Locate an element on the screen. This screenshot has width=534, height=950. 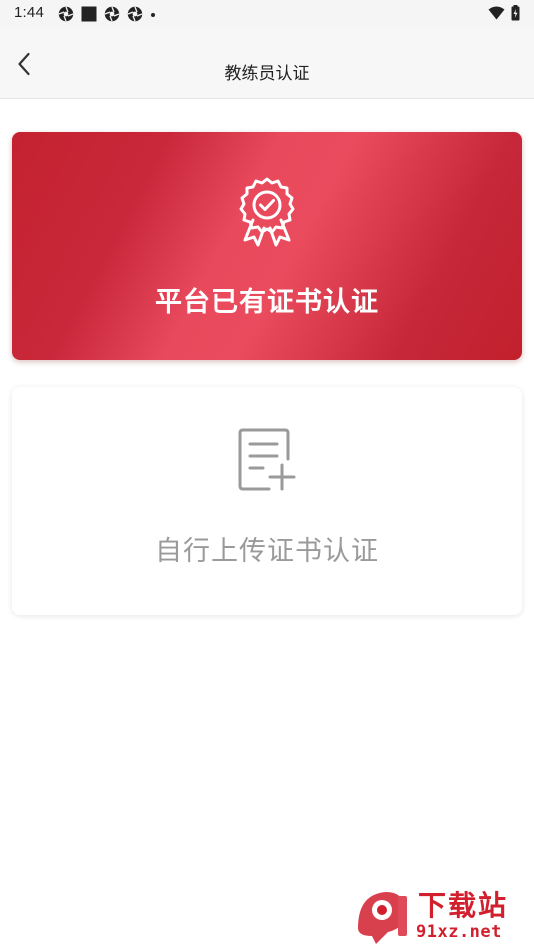
watermark: 下载站 91xz.net is located at coordinates (443, 916).